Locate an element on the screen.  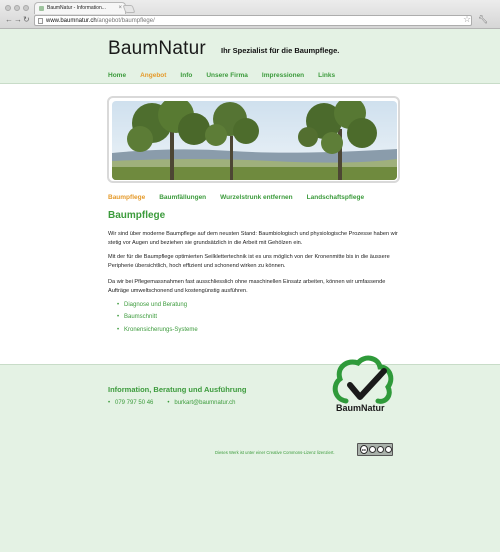
footer-contact: 079 797 50 46 burkart@baumnatur.ch is located at coordinates (179, 403).